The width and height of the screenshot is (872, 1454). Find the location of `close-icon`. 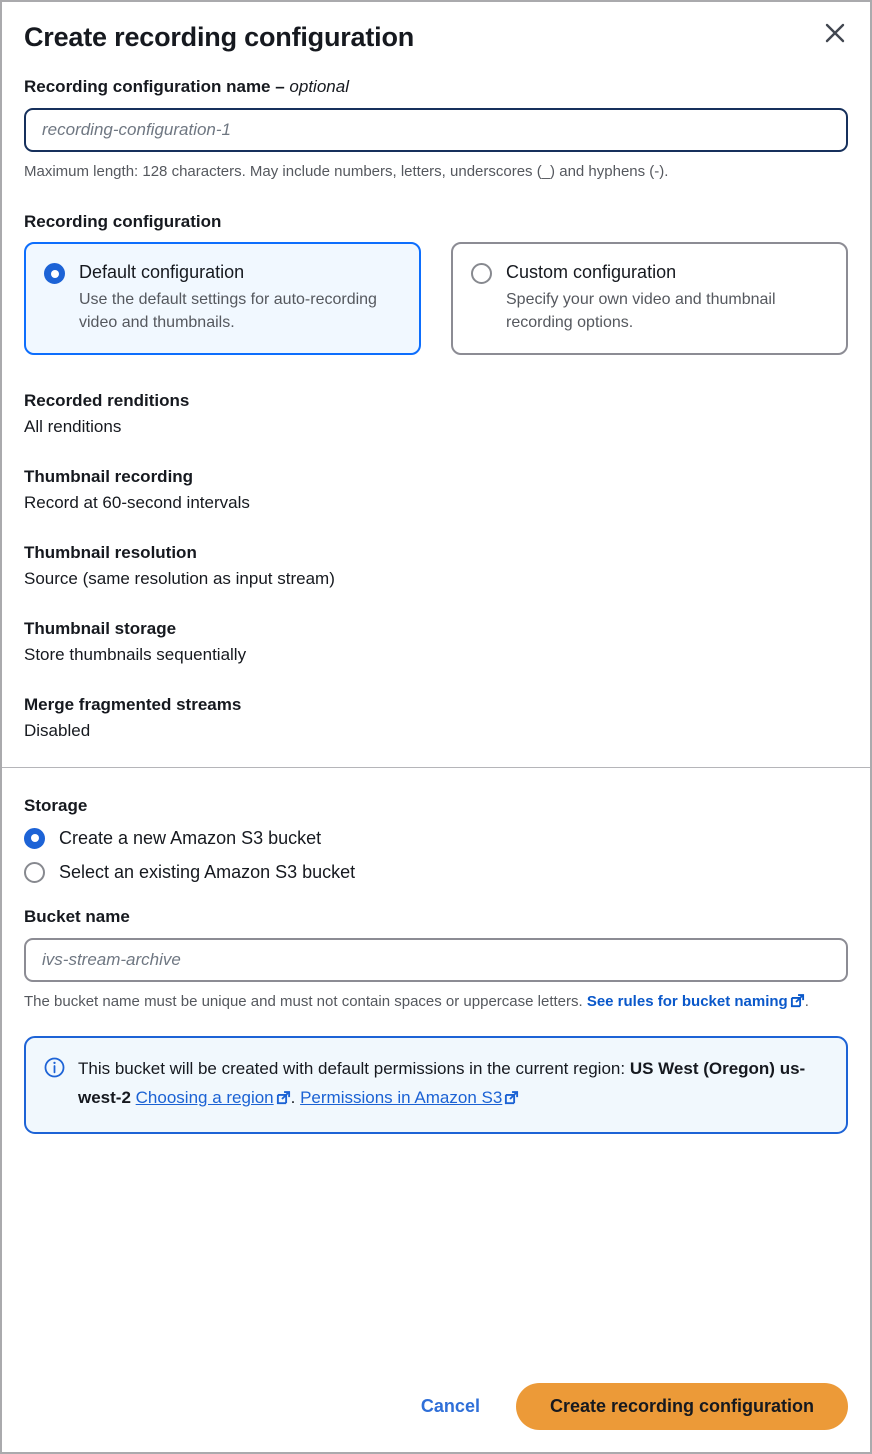

close-icon is located at coordinates (835, 33).